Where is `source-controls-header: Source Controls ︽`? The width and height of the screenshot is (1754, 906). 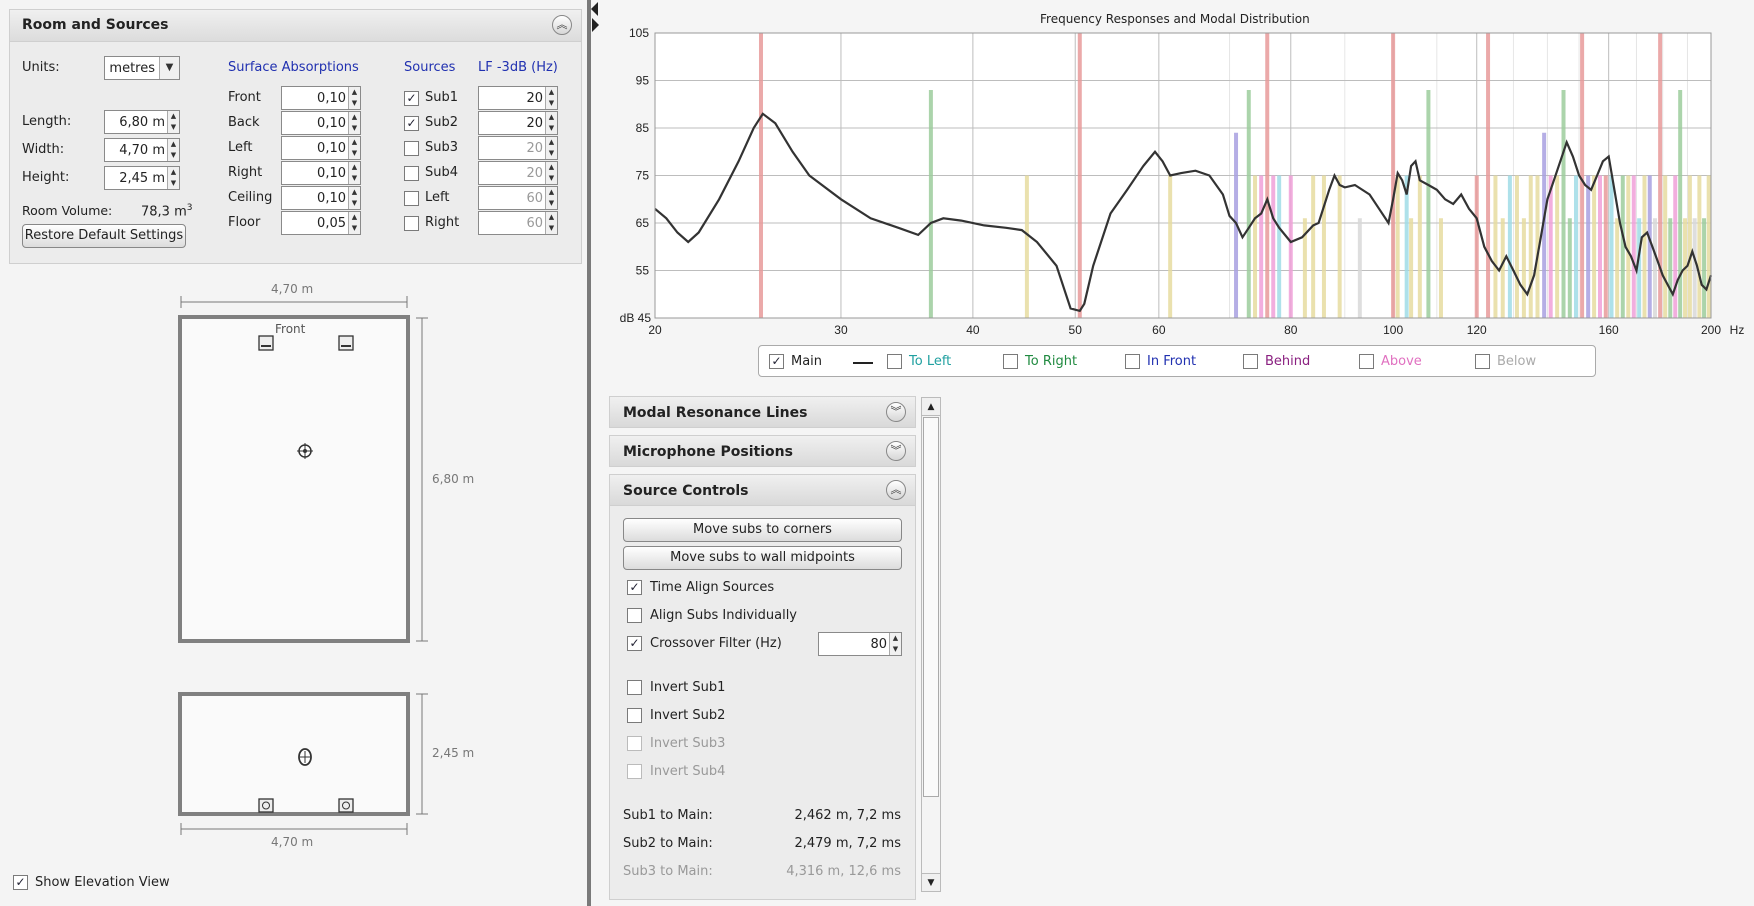 source-controls-header: Source Controls ︽ is located at coordinates (762, 490).